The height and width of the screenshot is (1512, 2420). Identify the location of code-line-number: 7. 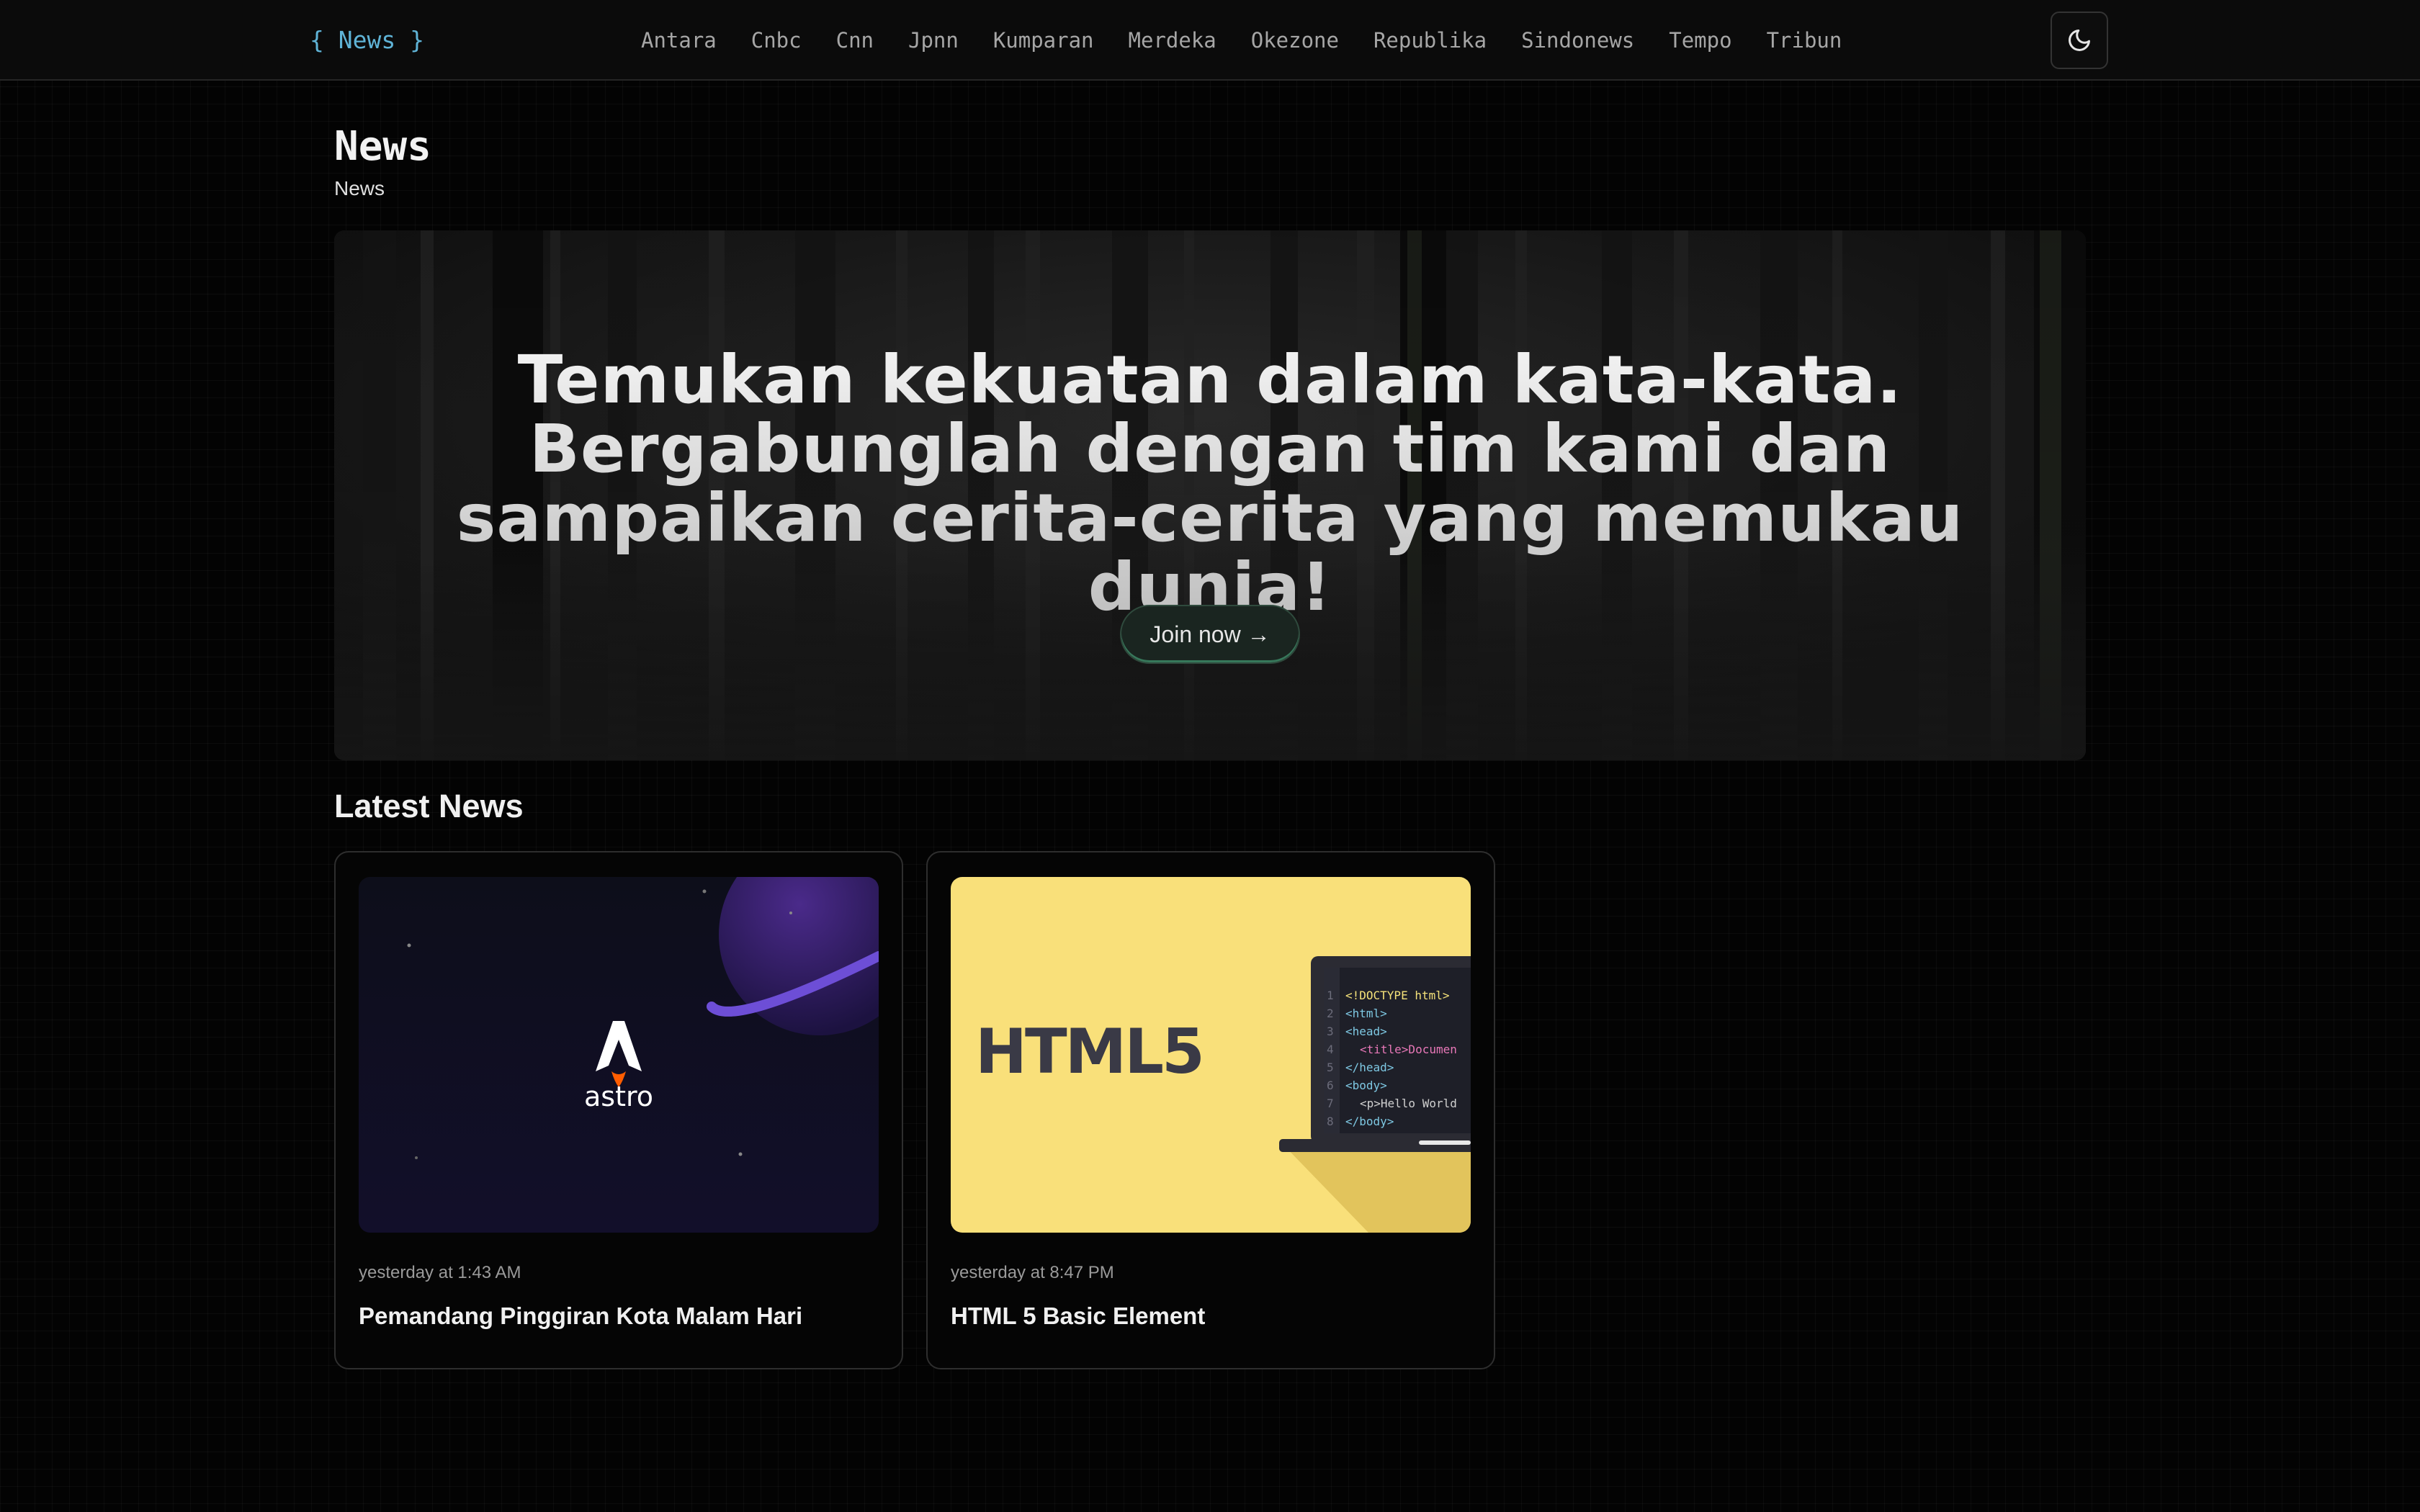
(1330, 1103).